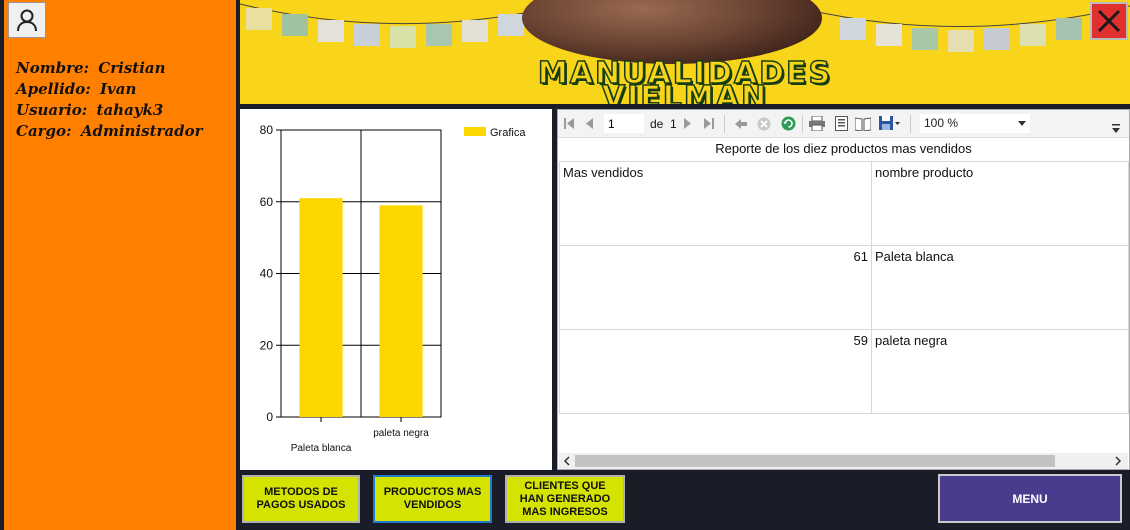 This screenshot has width=1130, height=530. Describe the element at coordinates (475, 131) in the screenshot. I see `legend-swatch` at that location.